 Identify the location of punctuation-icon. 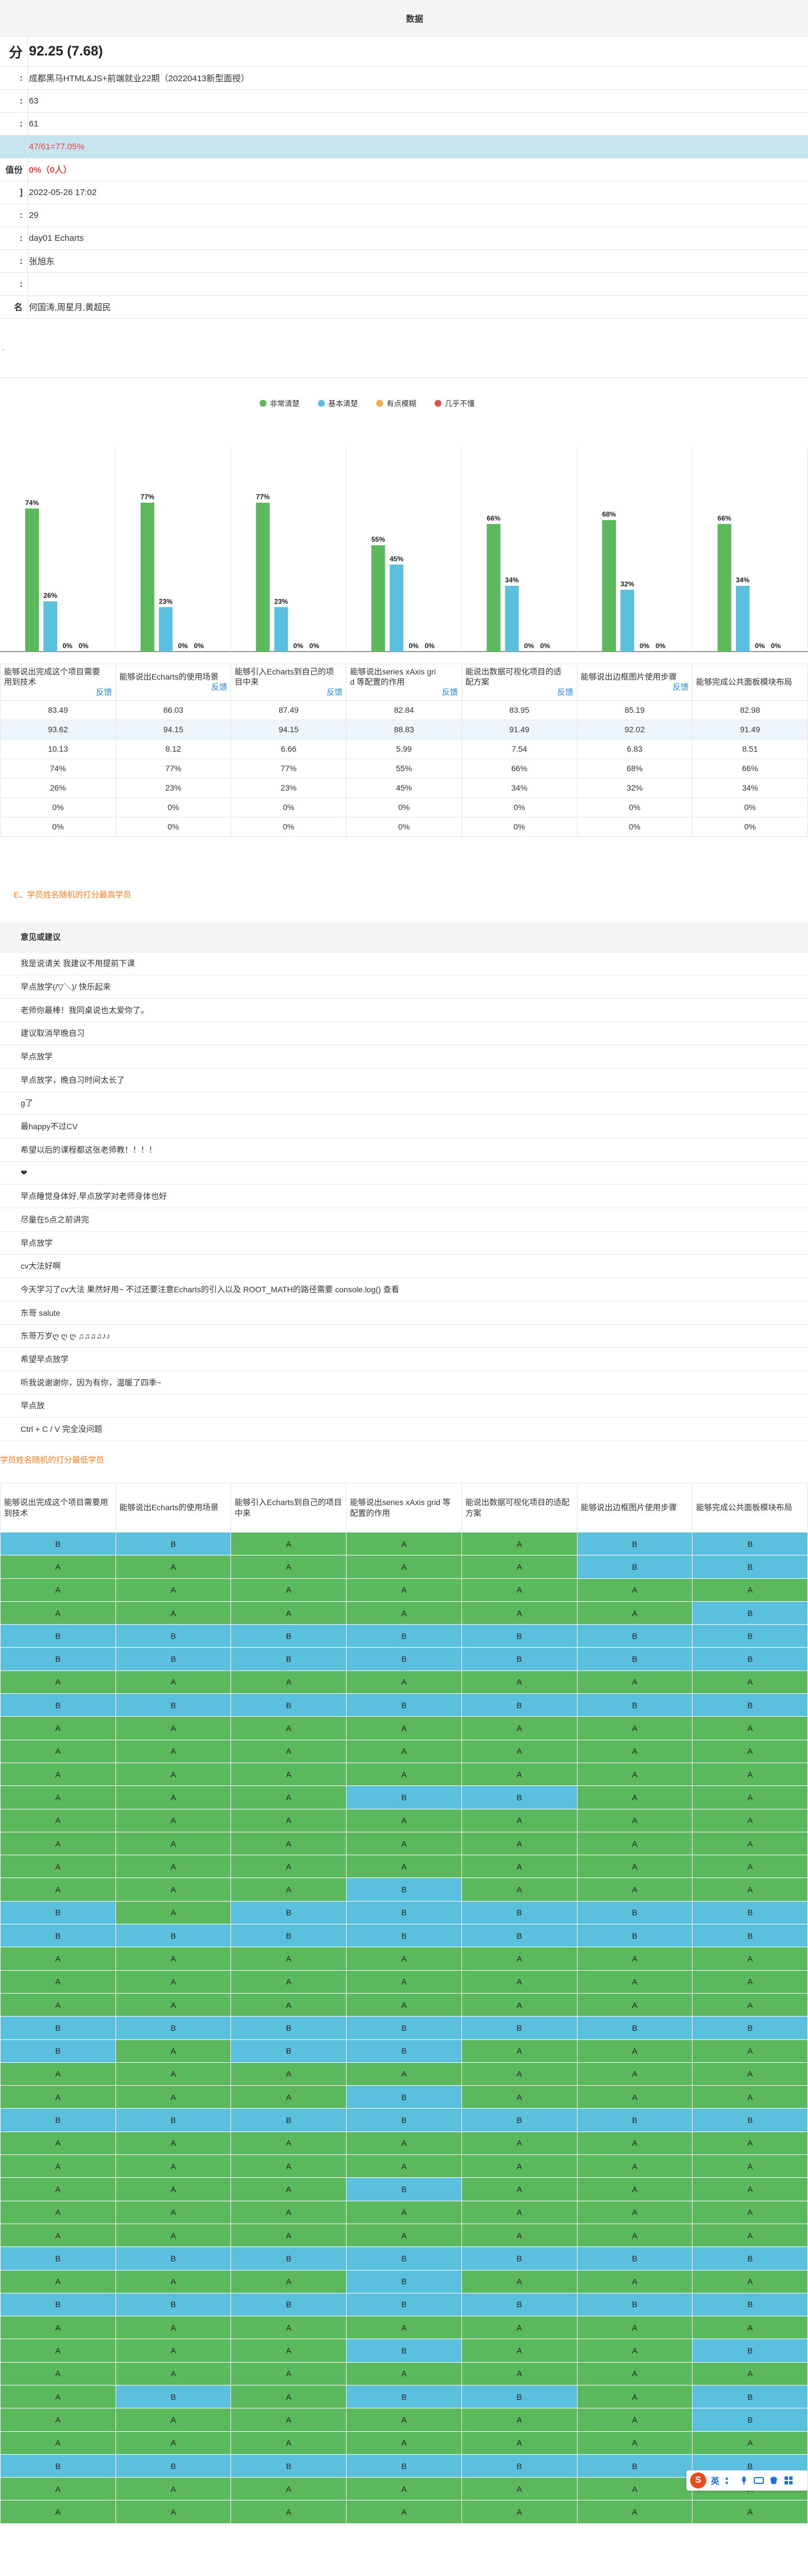
(729, 2481).